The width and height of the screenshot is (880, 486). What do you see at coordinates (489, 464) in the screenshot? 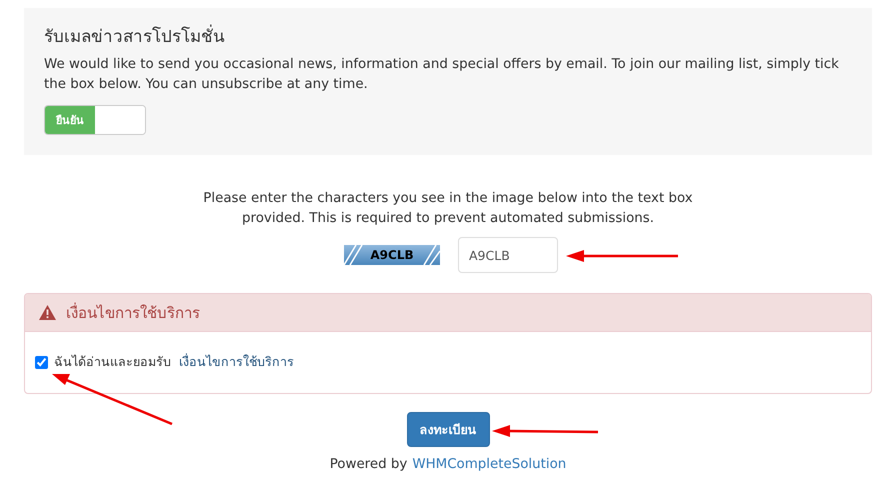
I see `footer-link: WHMCompleteSolution` at bounding box center [489, 464].